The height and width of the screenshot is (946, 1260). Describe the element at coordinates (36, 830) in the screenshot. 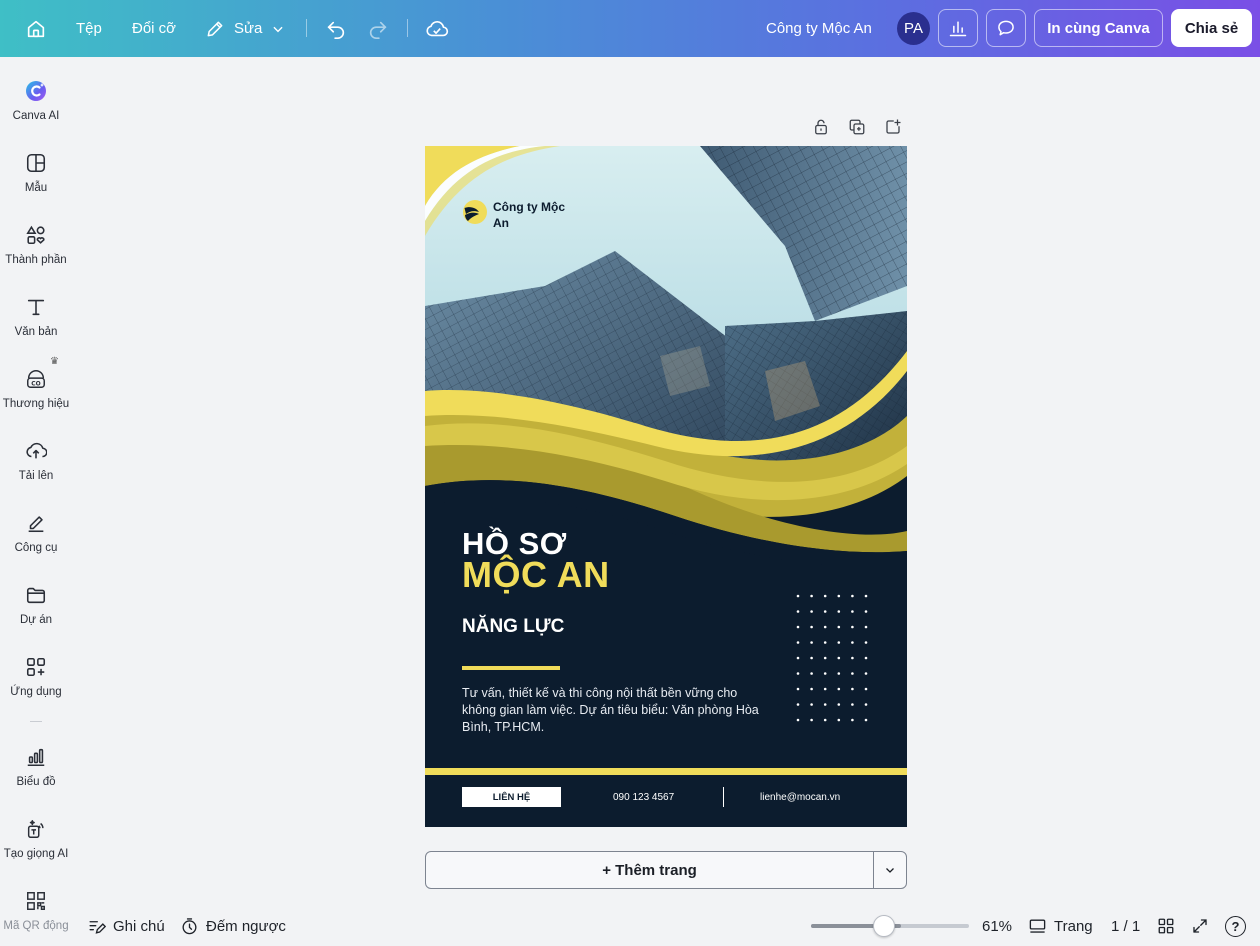

I see `sidebar-item-ai-voice: Tạo giọng AI` at that location.